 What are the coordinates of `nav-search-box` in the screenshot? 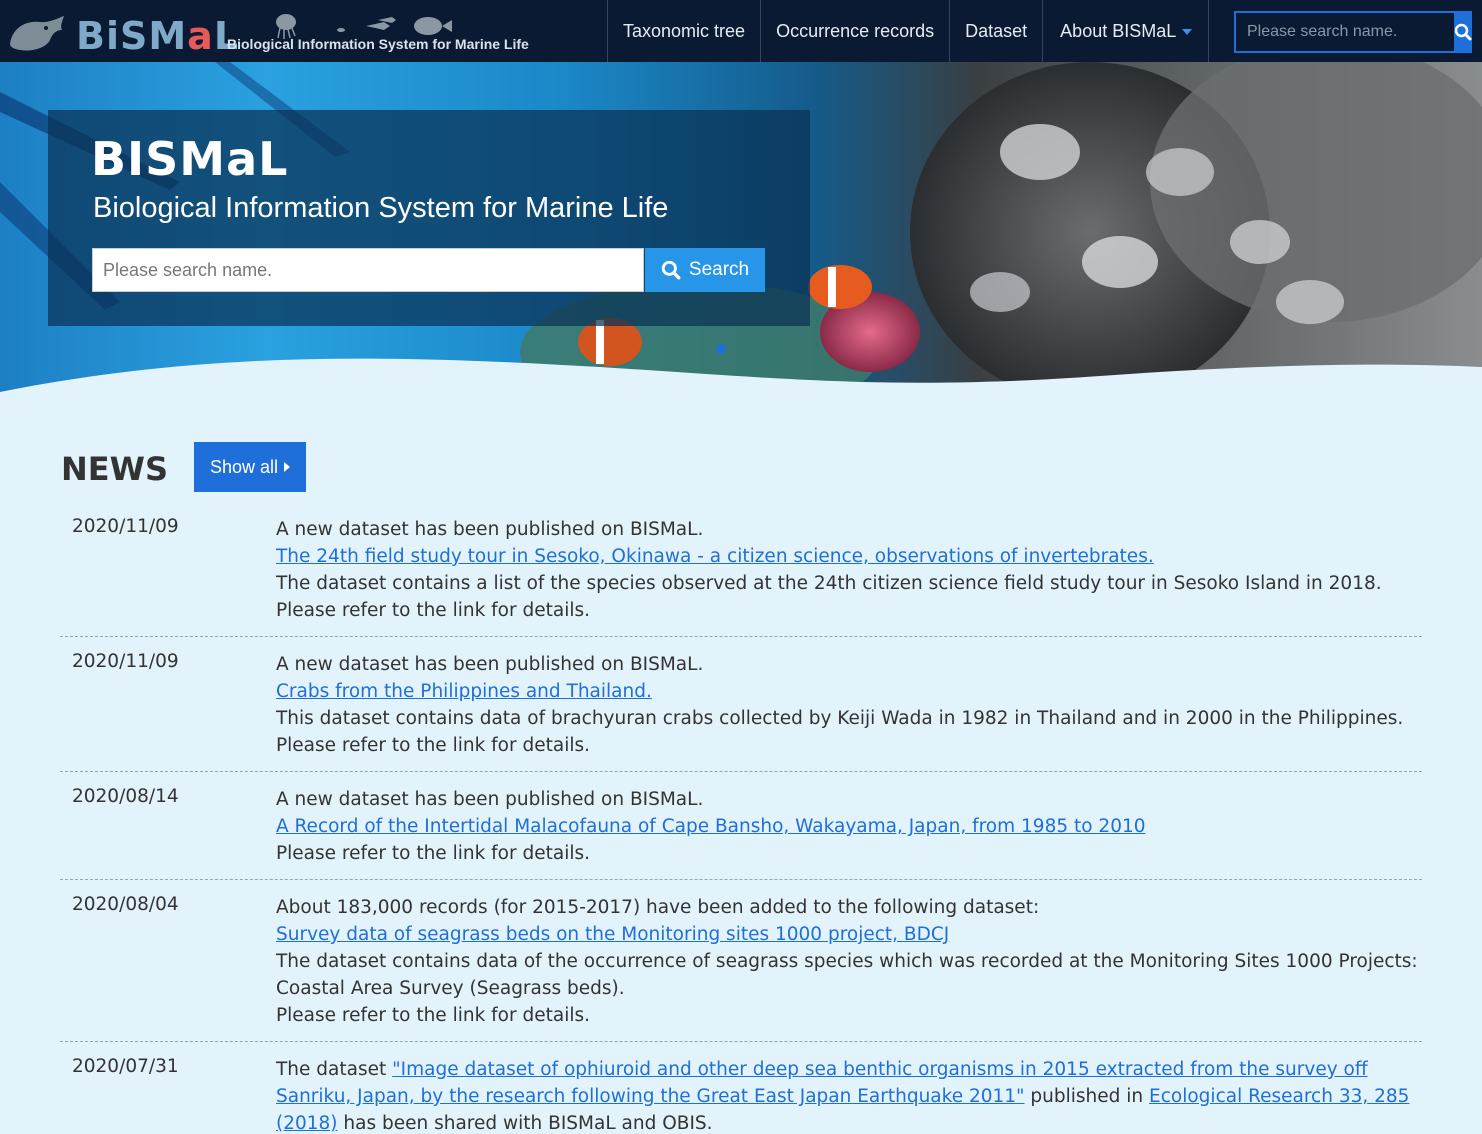 It's located at (1353, 32).